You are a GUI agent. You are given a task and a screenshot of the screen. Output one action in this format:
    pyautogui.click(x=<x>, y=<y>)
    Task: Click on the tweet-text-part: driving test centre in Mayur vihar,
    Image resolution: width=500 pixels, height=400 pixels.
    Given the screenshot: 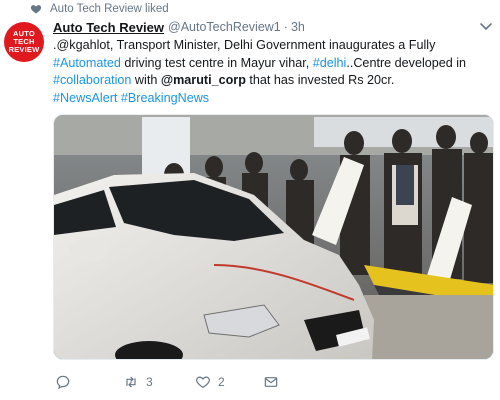 What is the action you would take?
    pyautogui.click(x=216, y=62)
    